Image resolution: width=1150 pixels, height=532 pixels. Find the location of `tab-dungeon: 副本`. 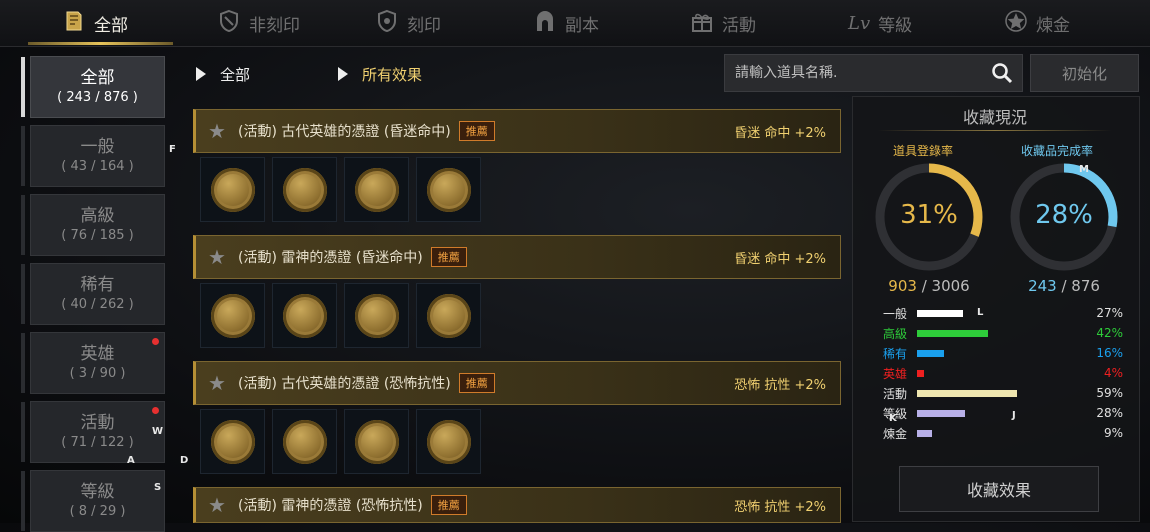

tab-dungeon: 副本 is located at coordinates (566, 23).